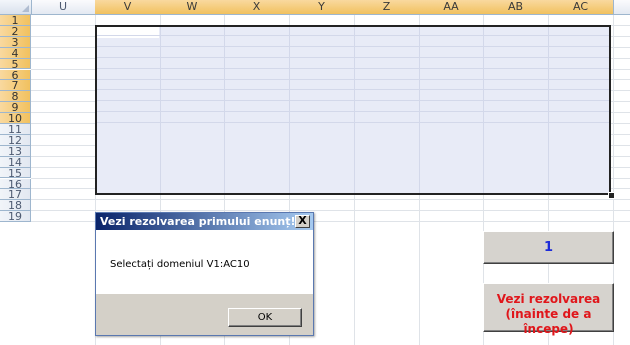 This screenshot has height=345, width=630. I want to click on show-solution-button: Vezi rezolvarea (înainte de a începe), so click(548, 309).